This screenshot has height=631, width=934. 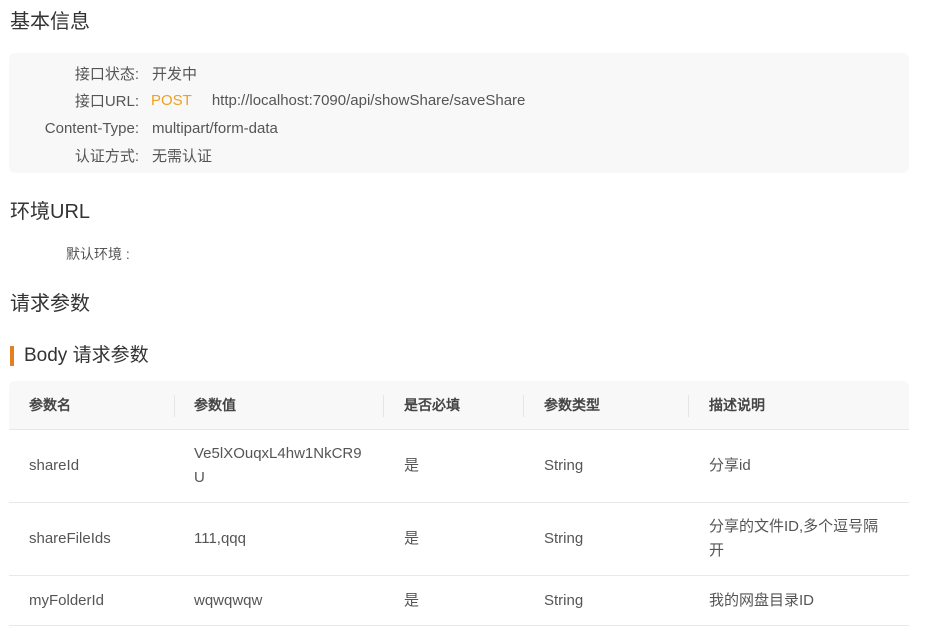 What do you see at coordinates (50, 212) in the screenshot?
I see `env-url-title: 环境URL` at bounding box center [50, 212].